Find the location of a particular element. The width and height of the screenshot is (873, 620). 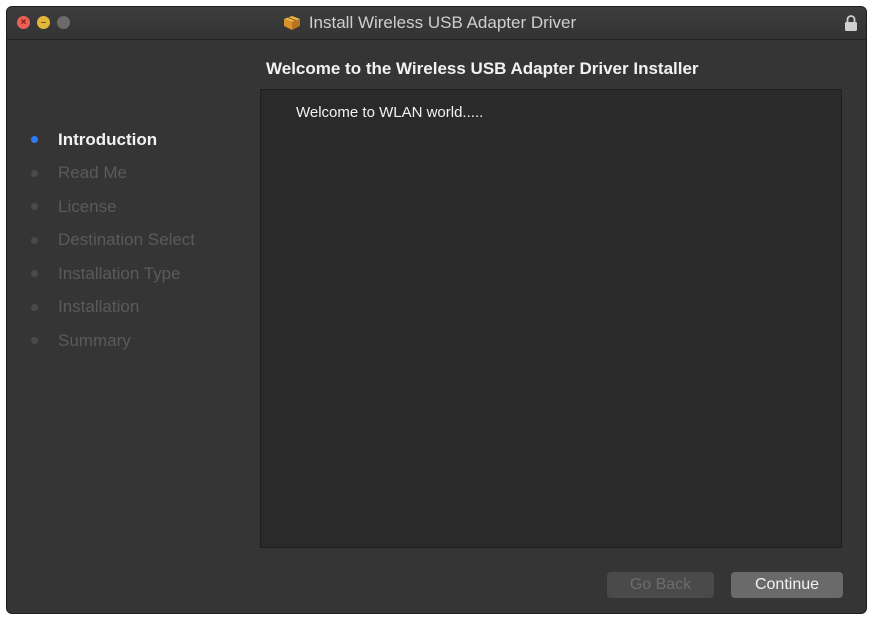

step-destination-select: Destination Select is located at coordinates (113, 241).